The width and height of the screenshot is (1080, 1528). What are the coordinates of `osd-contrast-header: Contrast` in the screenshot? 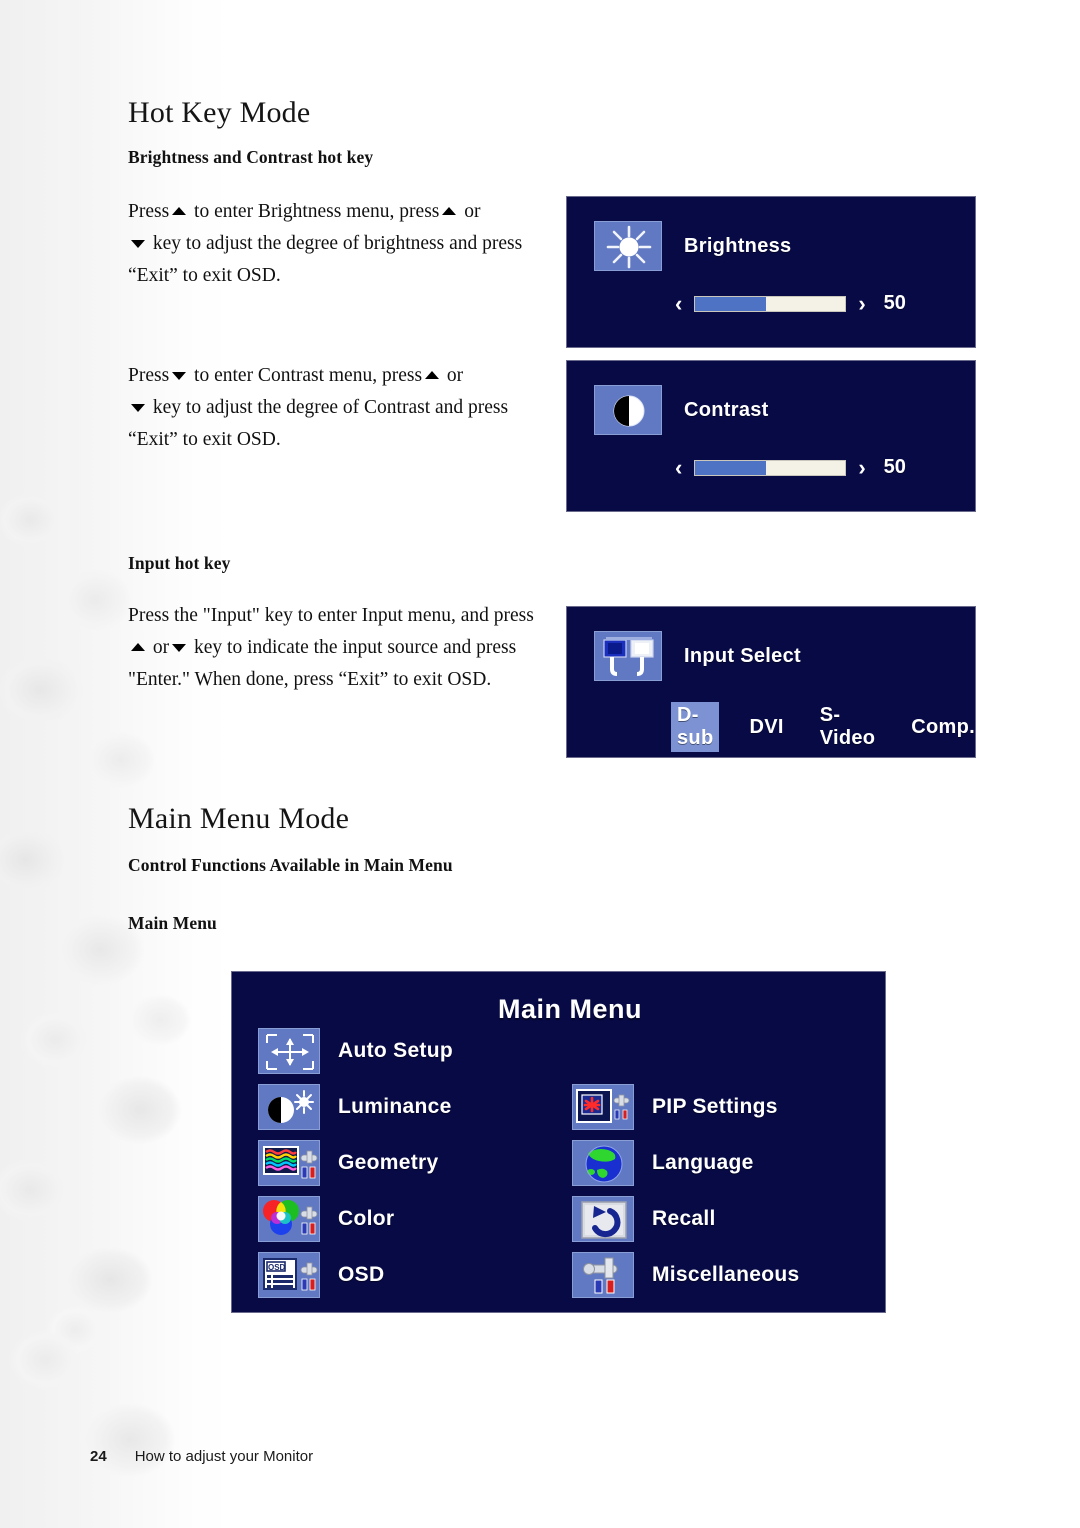 It's located at (681, 410).